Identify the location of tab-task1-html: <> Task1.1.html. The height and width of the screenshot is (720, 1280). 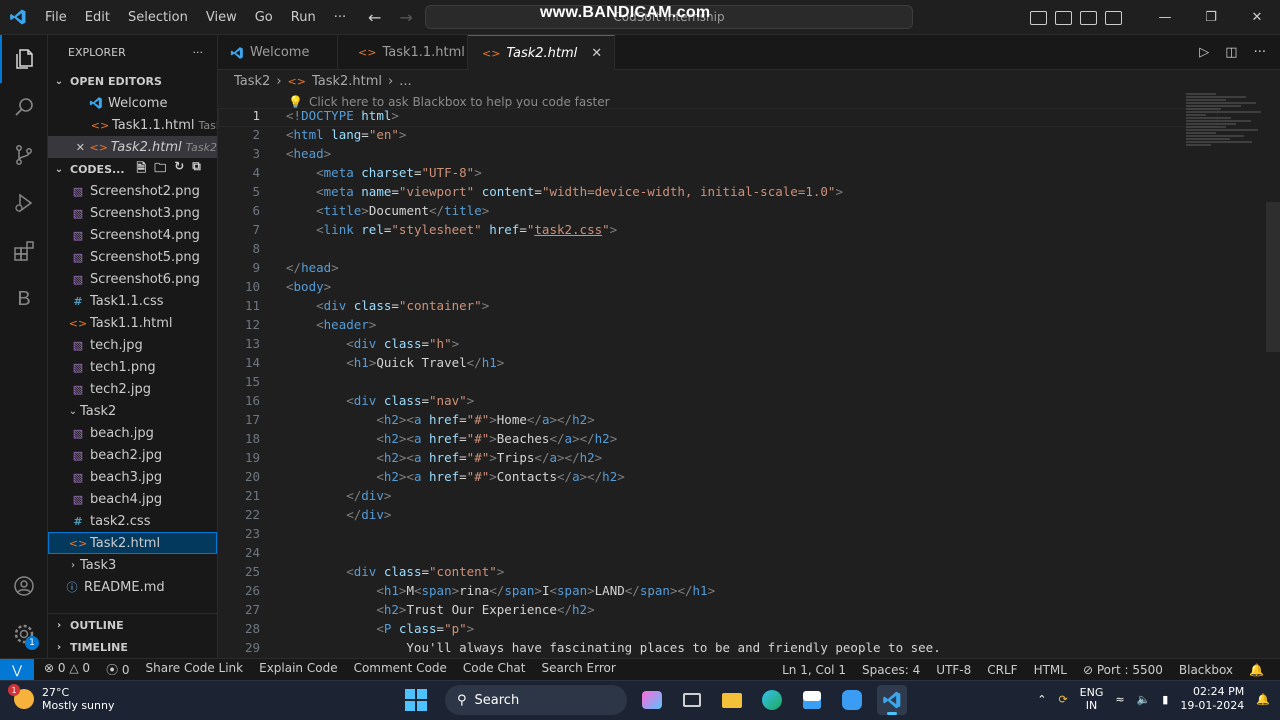
(403, 52).